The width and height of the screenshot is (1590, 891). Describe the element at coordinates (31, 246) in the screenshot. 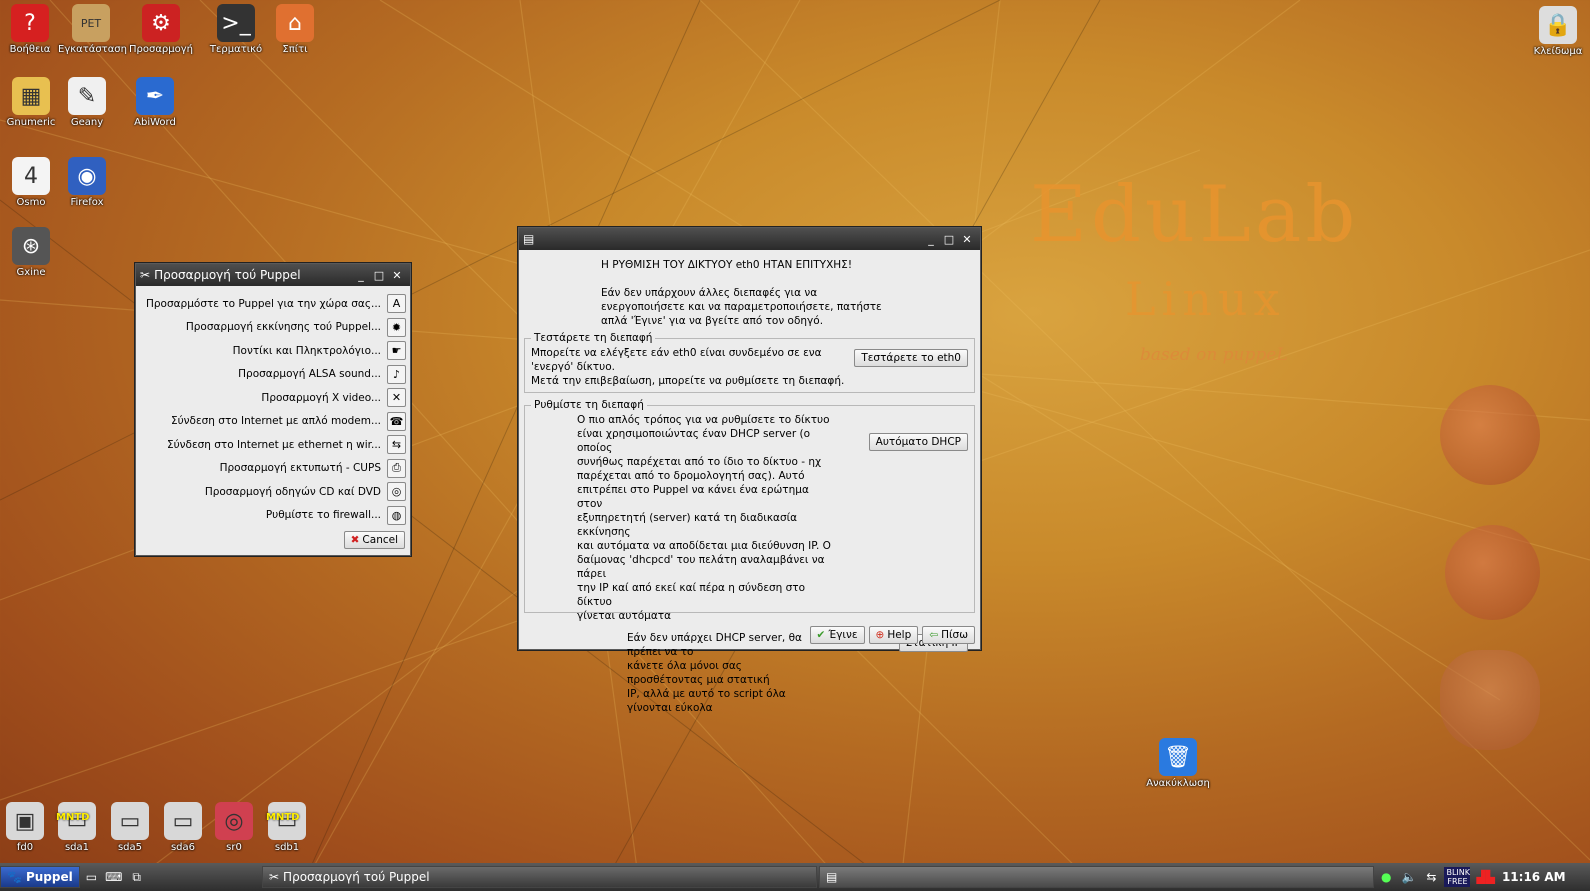

I see `media-player-icon: ⊛` at that location.